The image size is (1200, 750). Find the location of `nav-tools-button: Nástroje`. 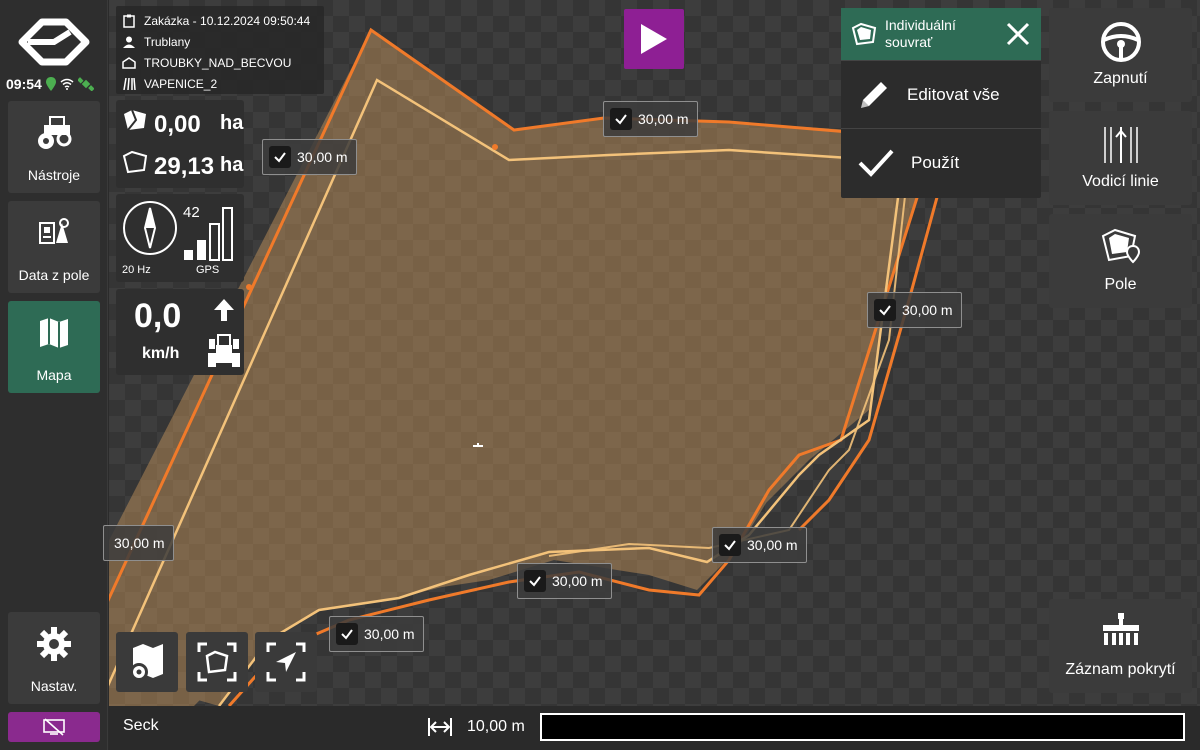

nav-tools-button: Nástroje is located at coordinates (54, 147).